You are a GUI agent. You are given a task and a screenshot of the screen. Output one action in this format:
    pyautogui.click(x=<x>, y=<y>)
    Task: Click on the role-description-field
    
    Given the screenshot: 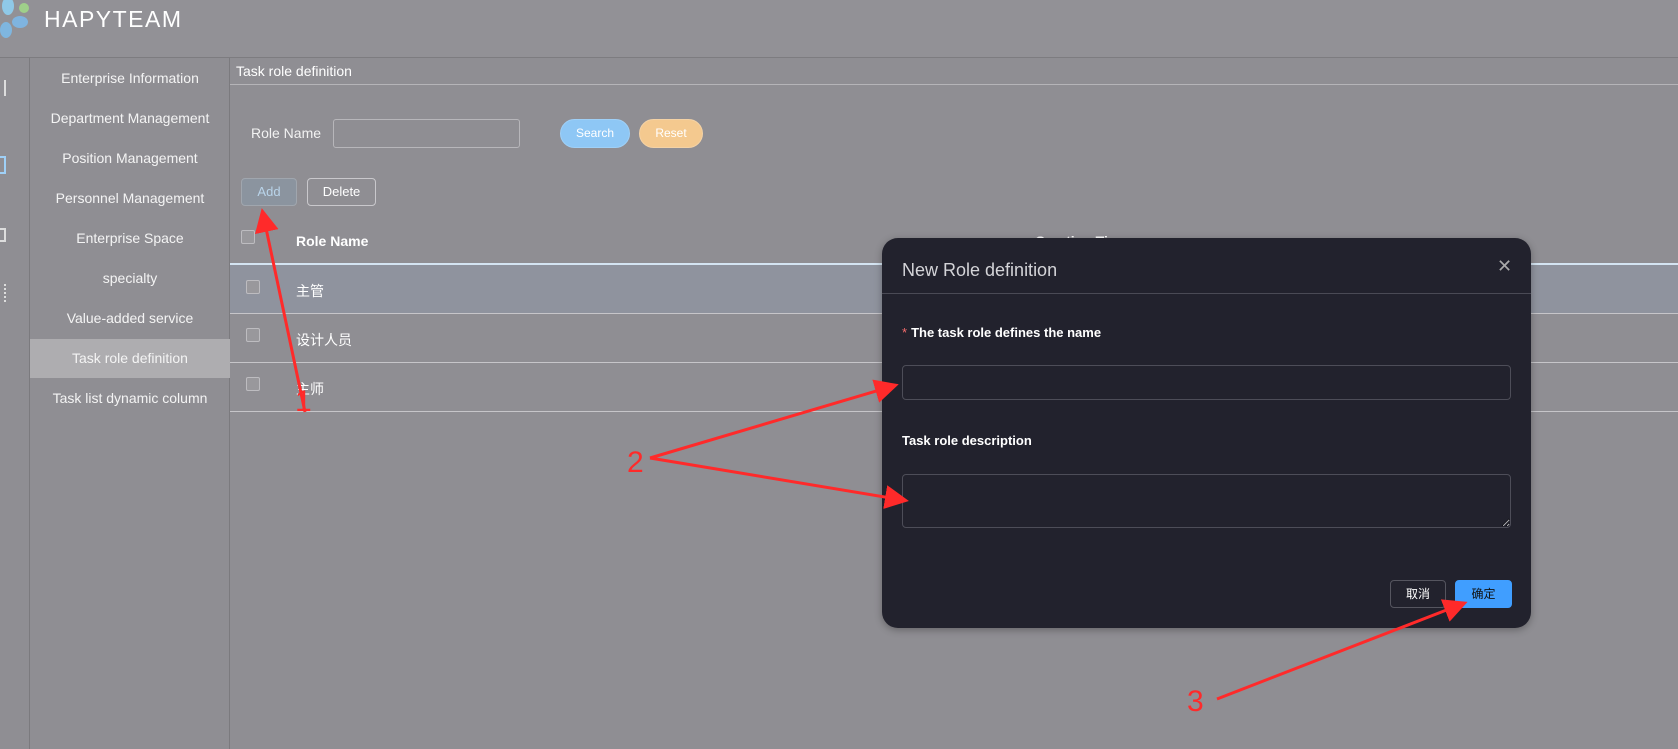 What is the action you would take?
    pyautogui.click(x=1206, y=501)
    